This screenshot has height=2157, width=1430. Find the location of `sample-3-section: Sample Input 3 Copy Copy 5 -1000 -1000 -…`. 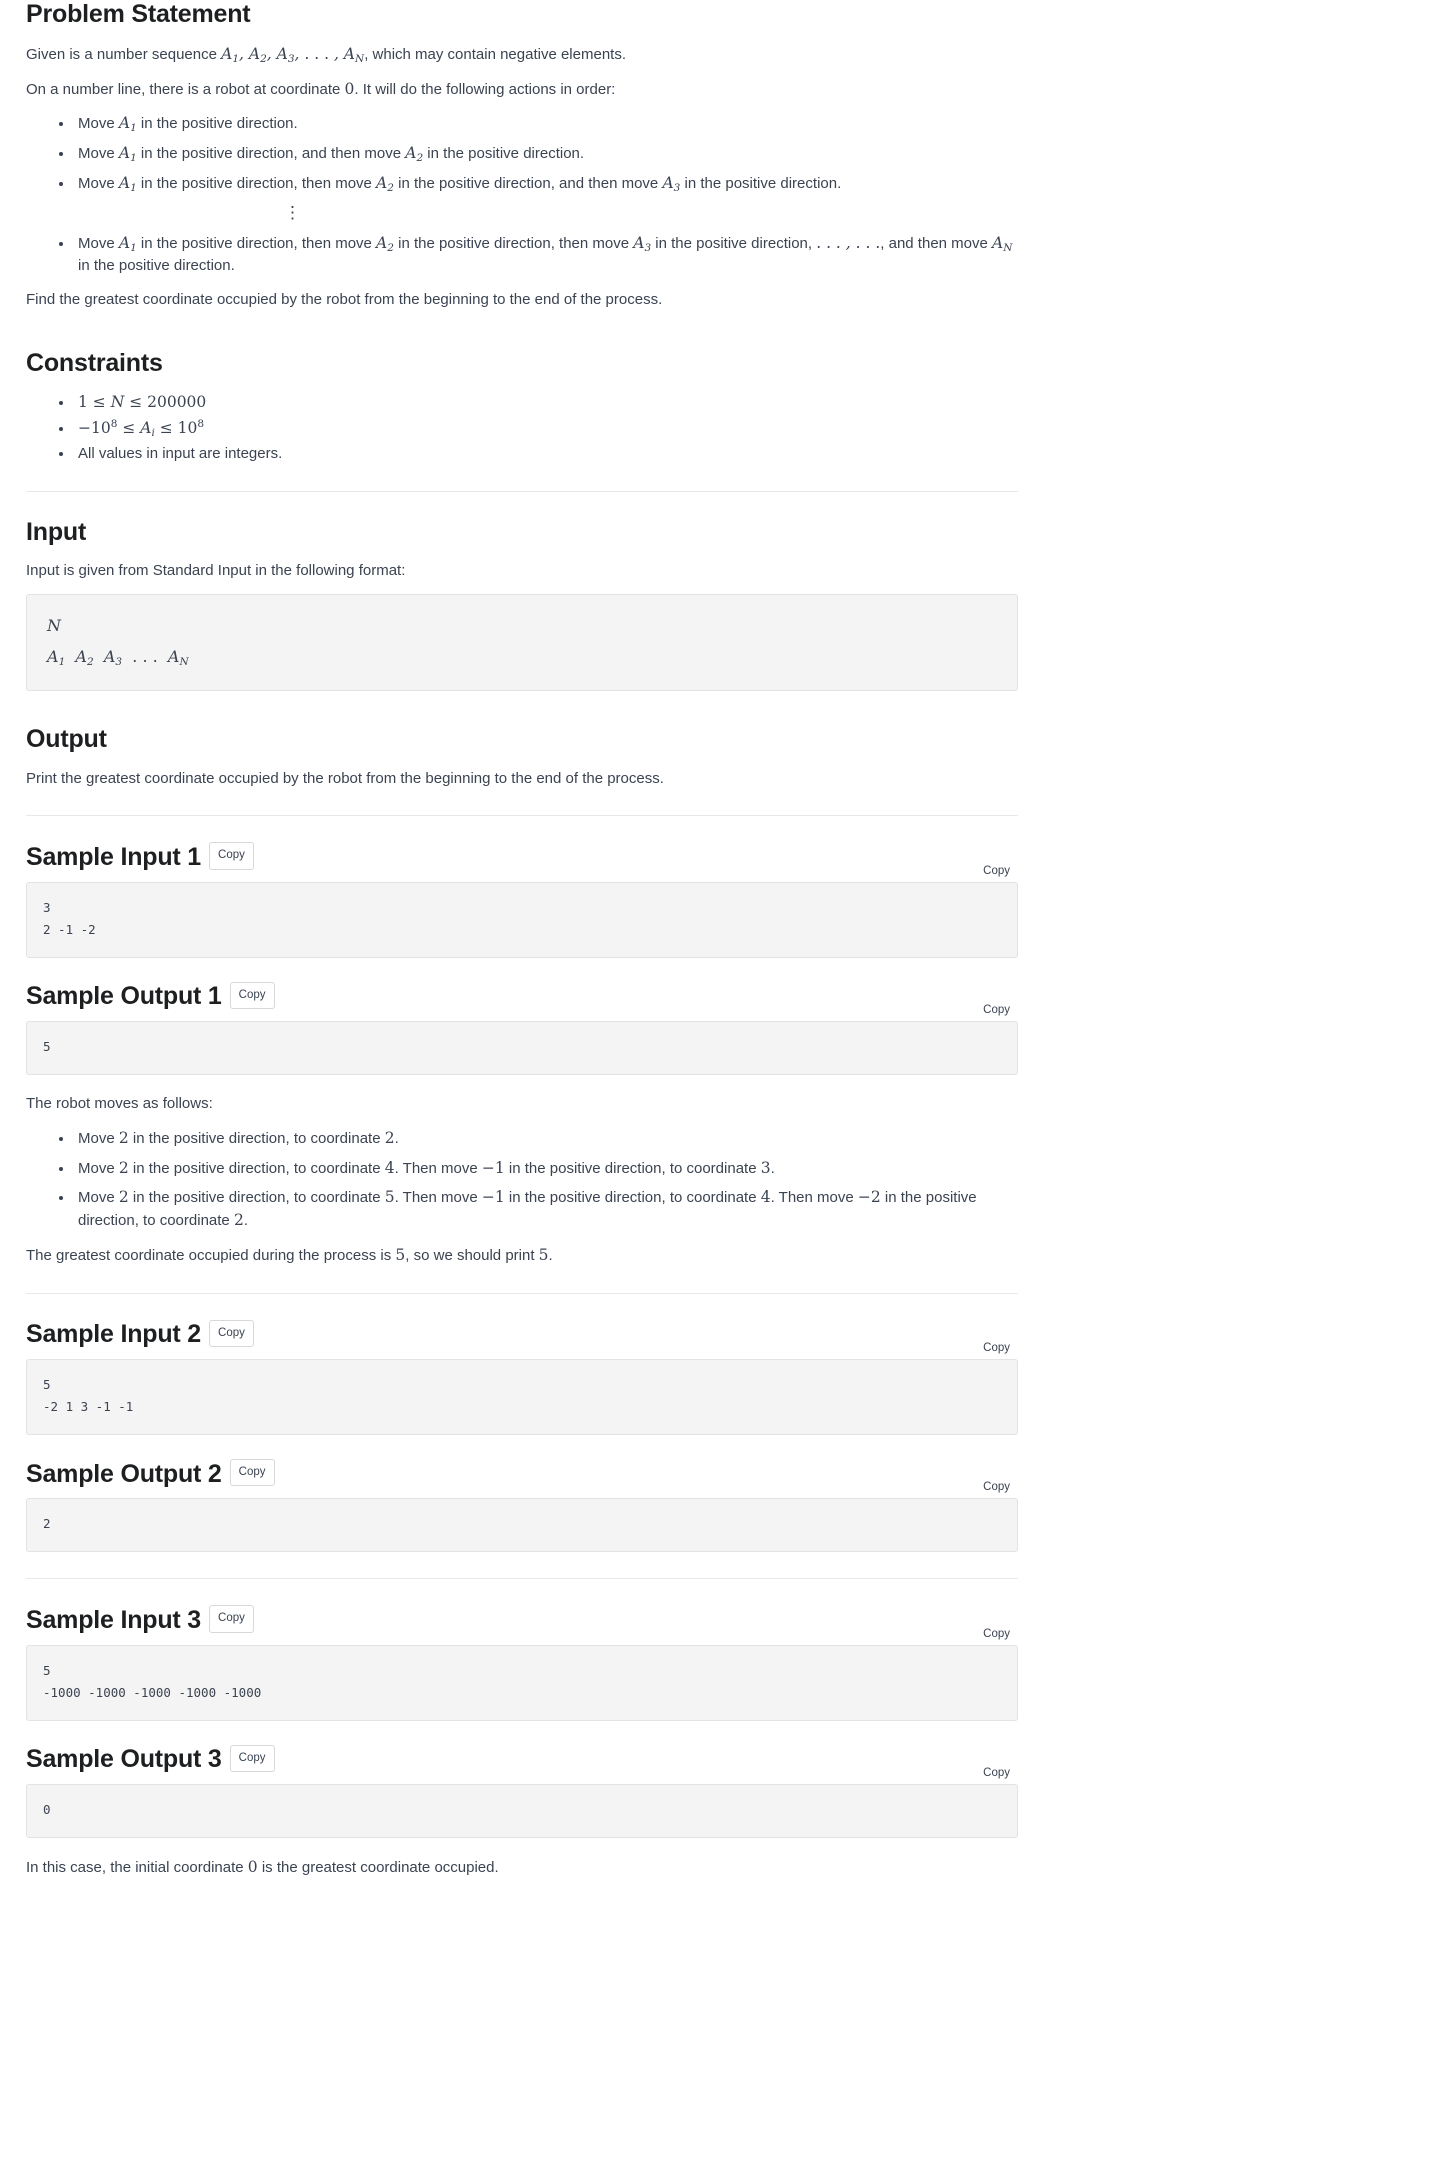

sample-3-section: Sample Input 3 Copy Copy 5 -1000 -1000 -… is located at coordinates (523, 1742).